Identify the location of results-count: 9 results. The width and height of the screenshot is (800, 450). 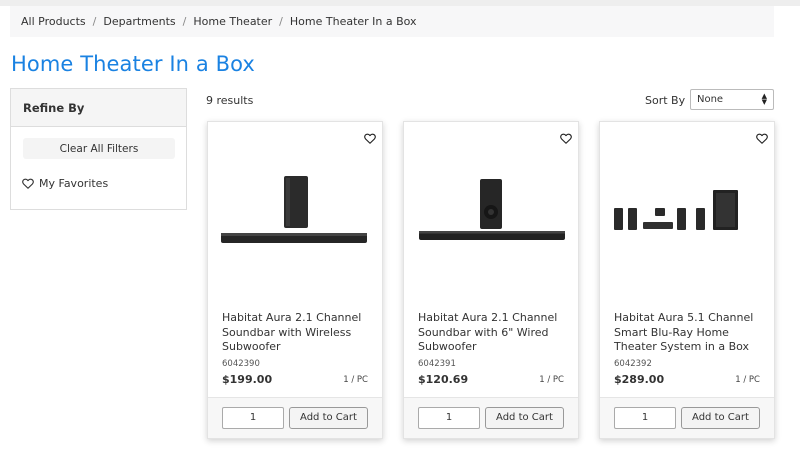
(230, 100).